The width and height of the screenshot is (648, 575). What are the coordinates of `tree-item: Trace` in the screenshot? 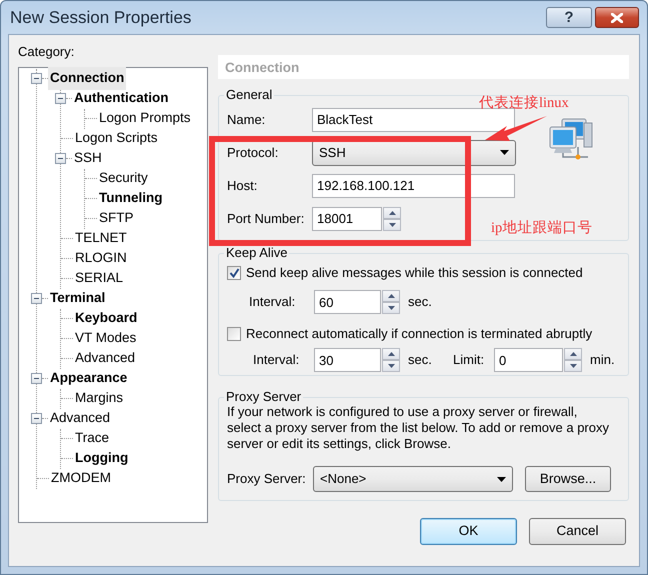 It's located at (92, 438).